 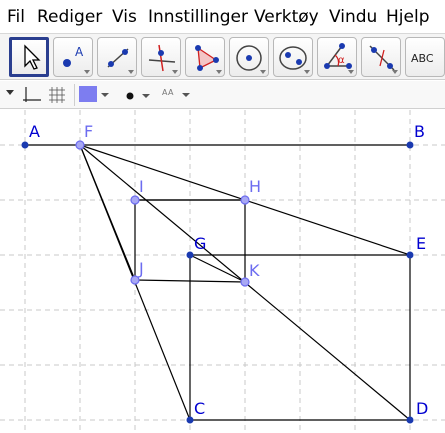 What do you see at coordinates (245, 282) in the screenshot?
I see `point-k` at bounding box center [245, 282].